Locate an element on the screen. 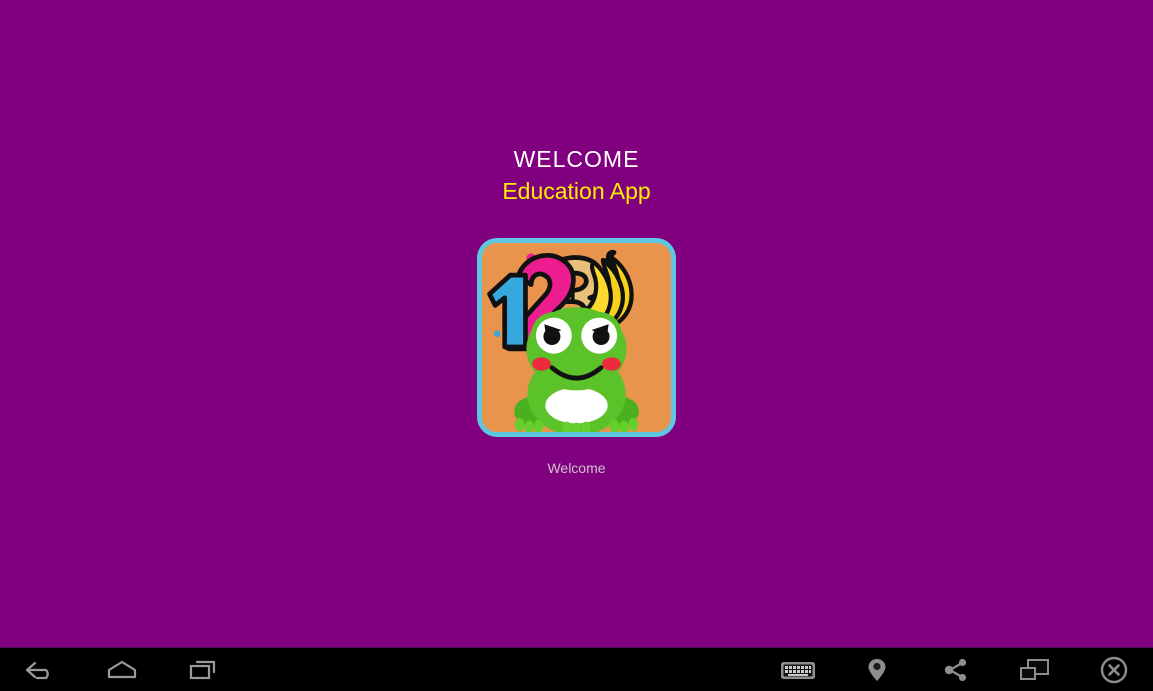  back-button is located at coordinates (40, 669).